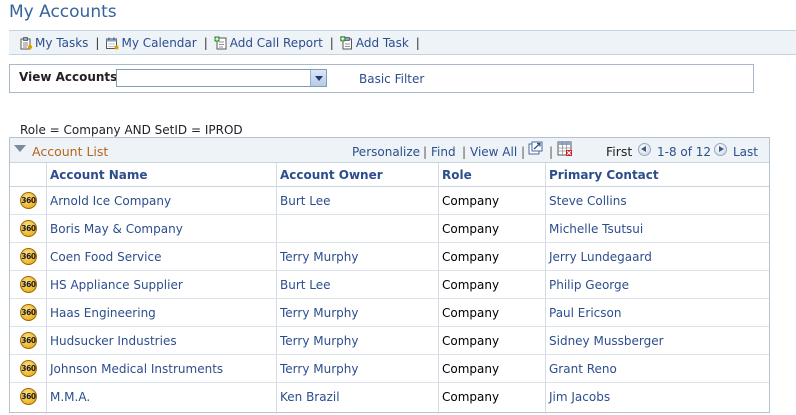 This screenshot has width=796, height=415. I want to click on account-name-link: Boris May & Company, so click(116, 229).